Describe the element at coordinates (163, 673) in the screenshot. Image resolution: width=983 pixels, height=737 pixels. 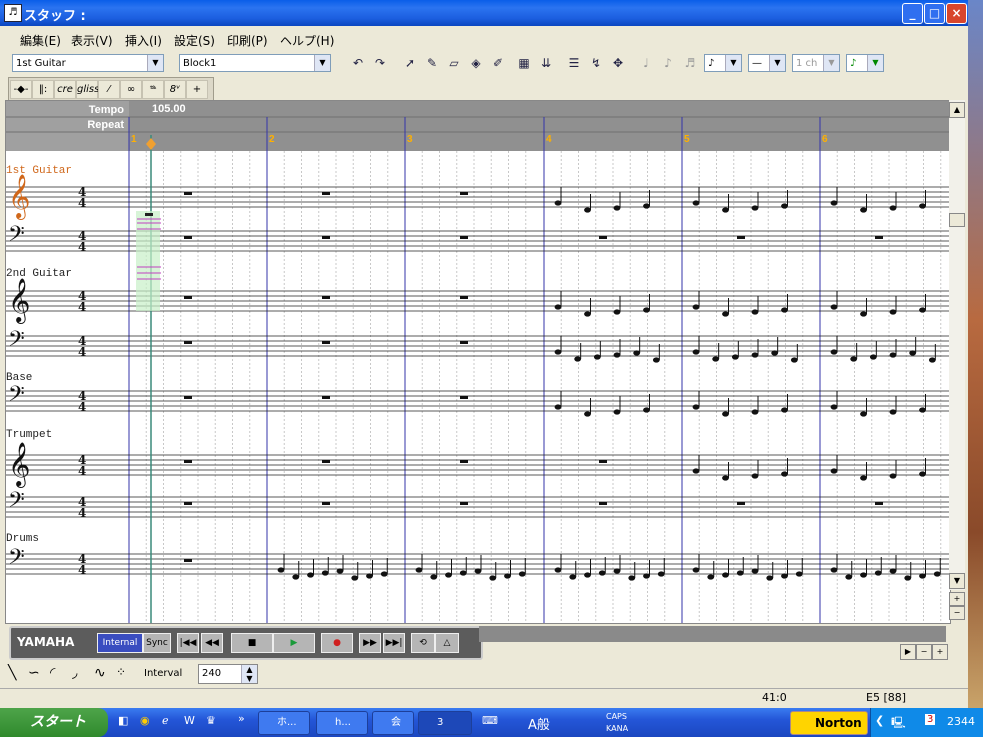
I see `interval-label: Interval` at that location.